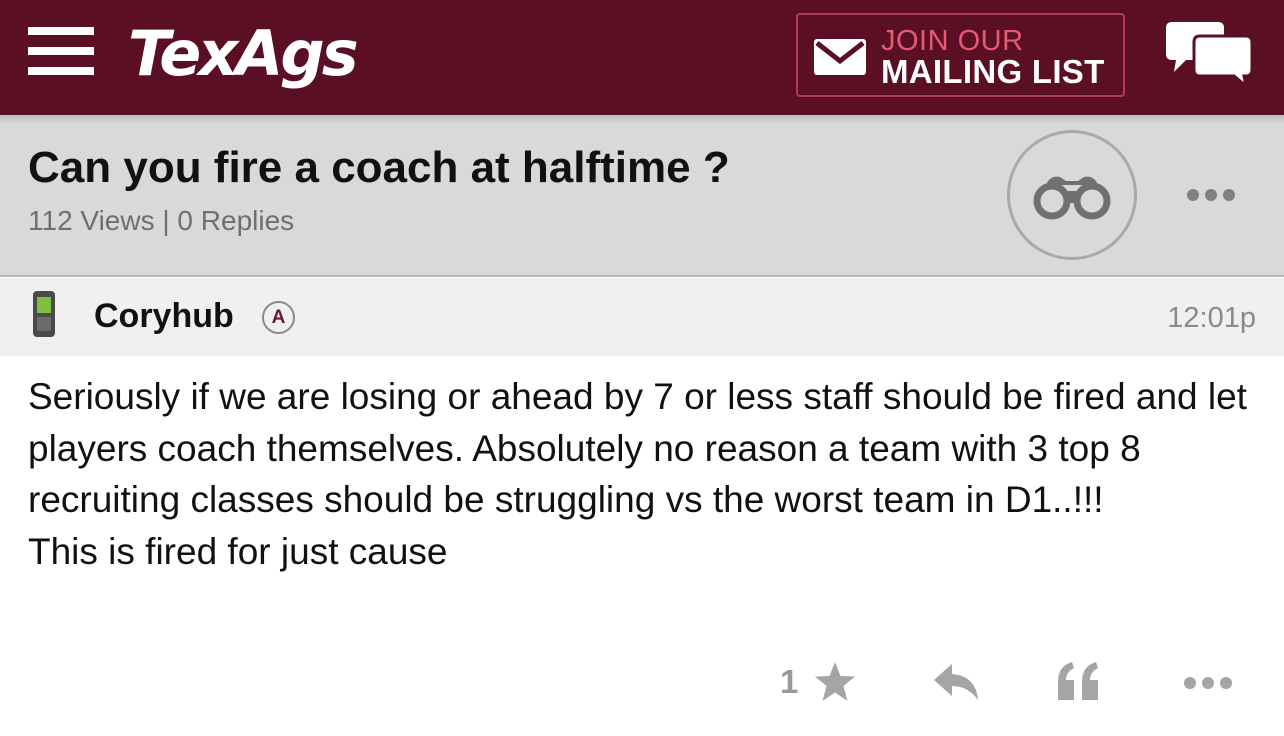  Describe the element at coordinates (161, 220) in the screenshot. I see `thread-stats: 112 Views | 0 Replies` at that location.